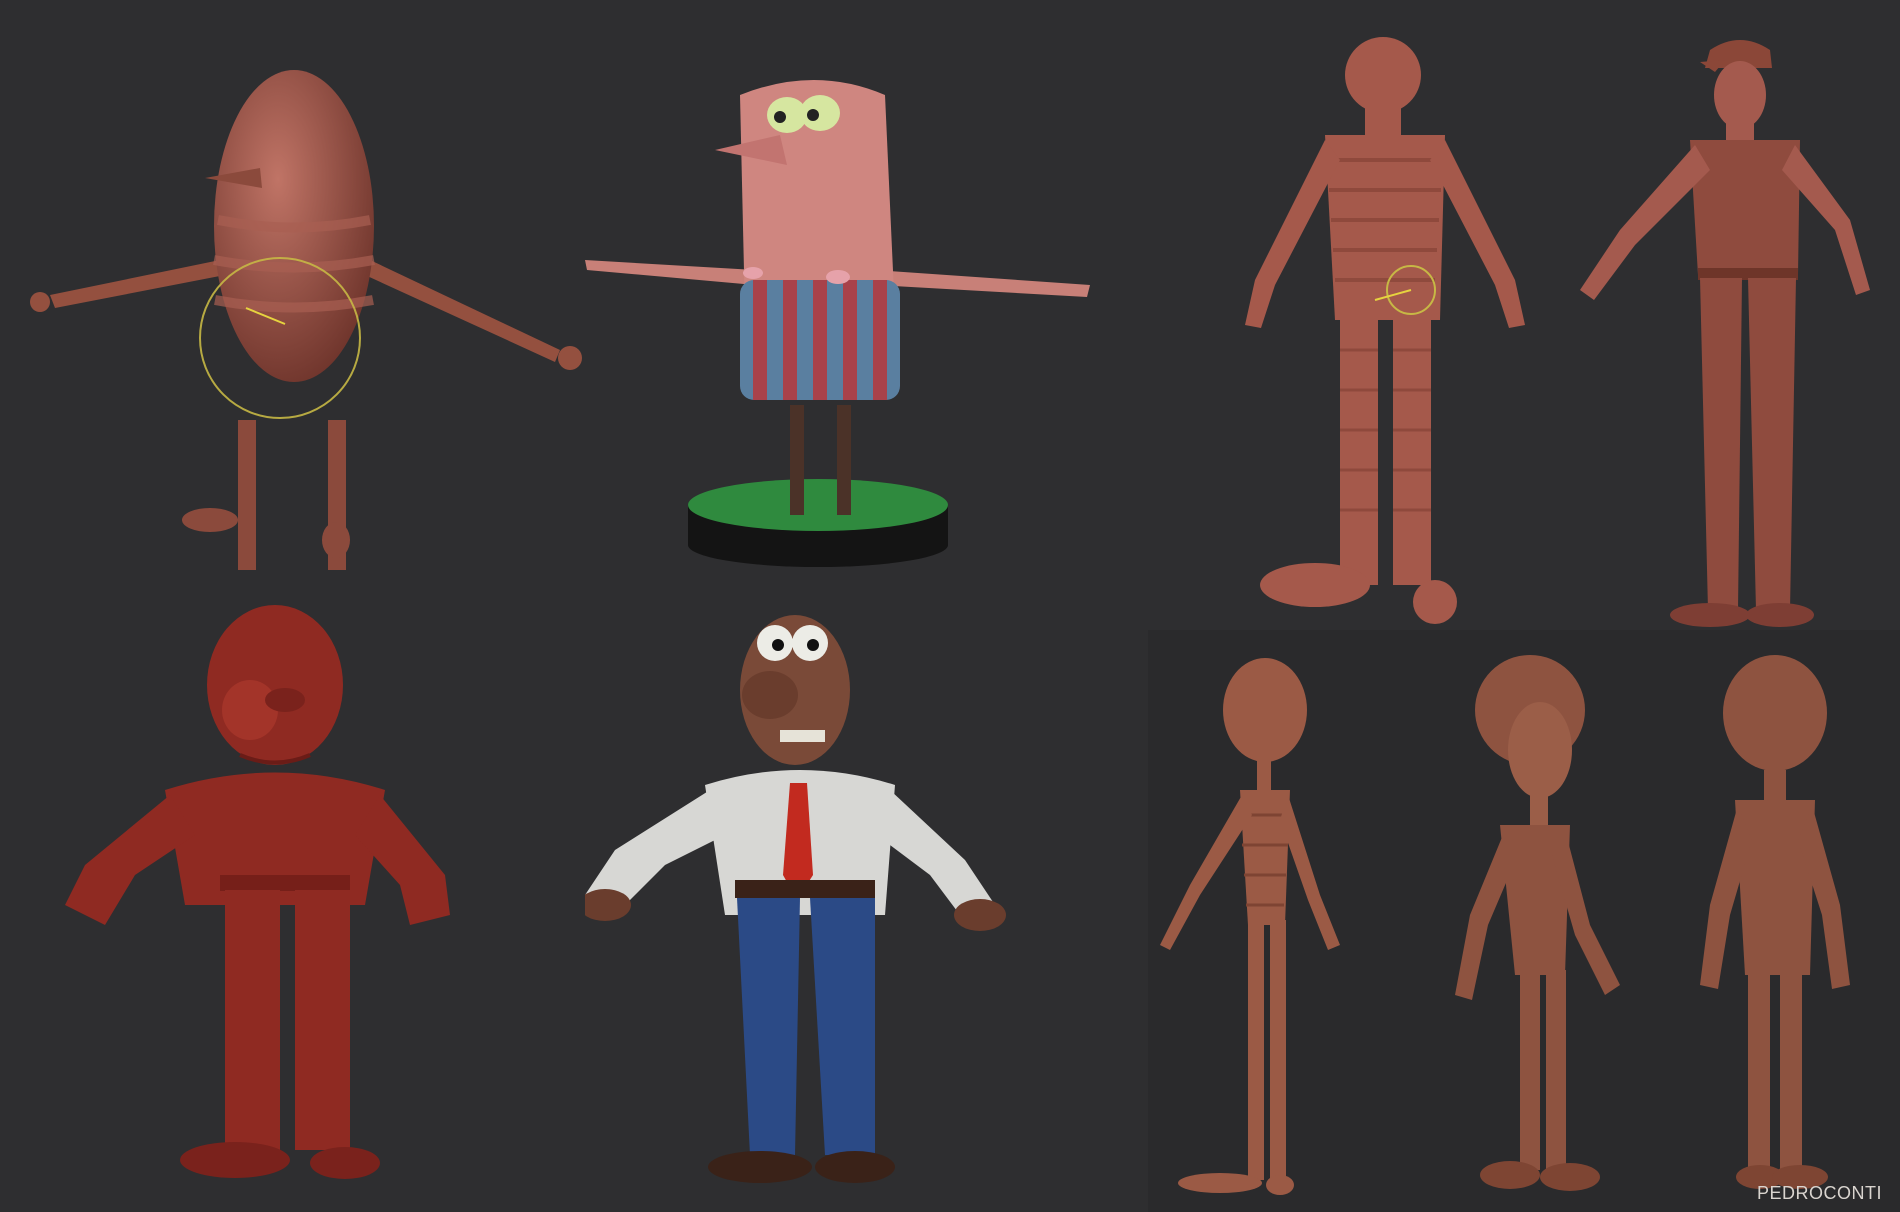  I want to click on painted-man-figure, so click(800, 900).